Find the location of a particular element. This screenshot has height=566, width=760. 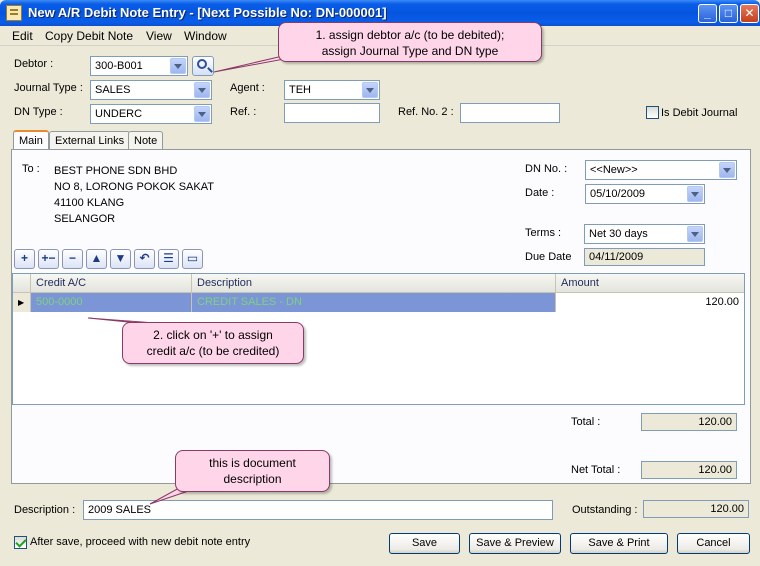

callout-line: 1. assign debtor a/c (to be debited); is located at coordinates (410, 35).